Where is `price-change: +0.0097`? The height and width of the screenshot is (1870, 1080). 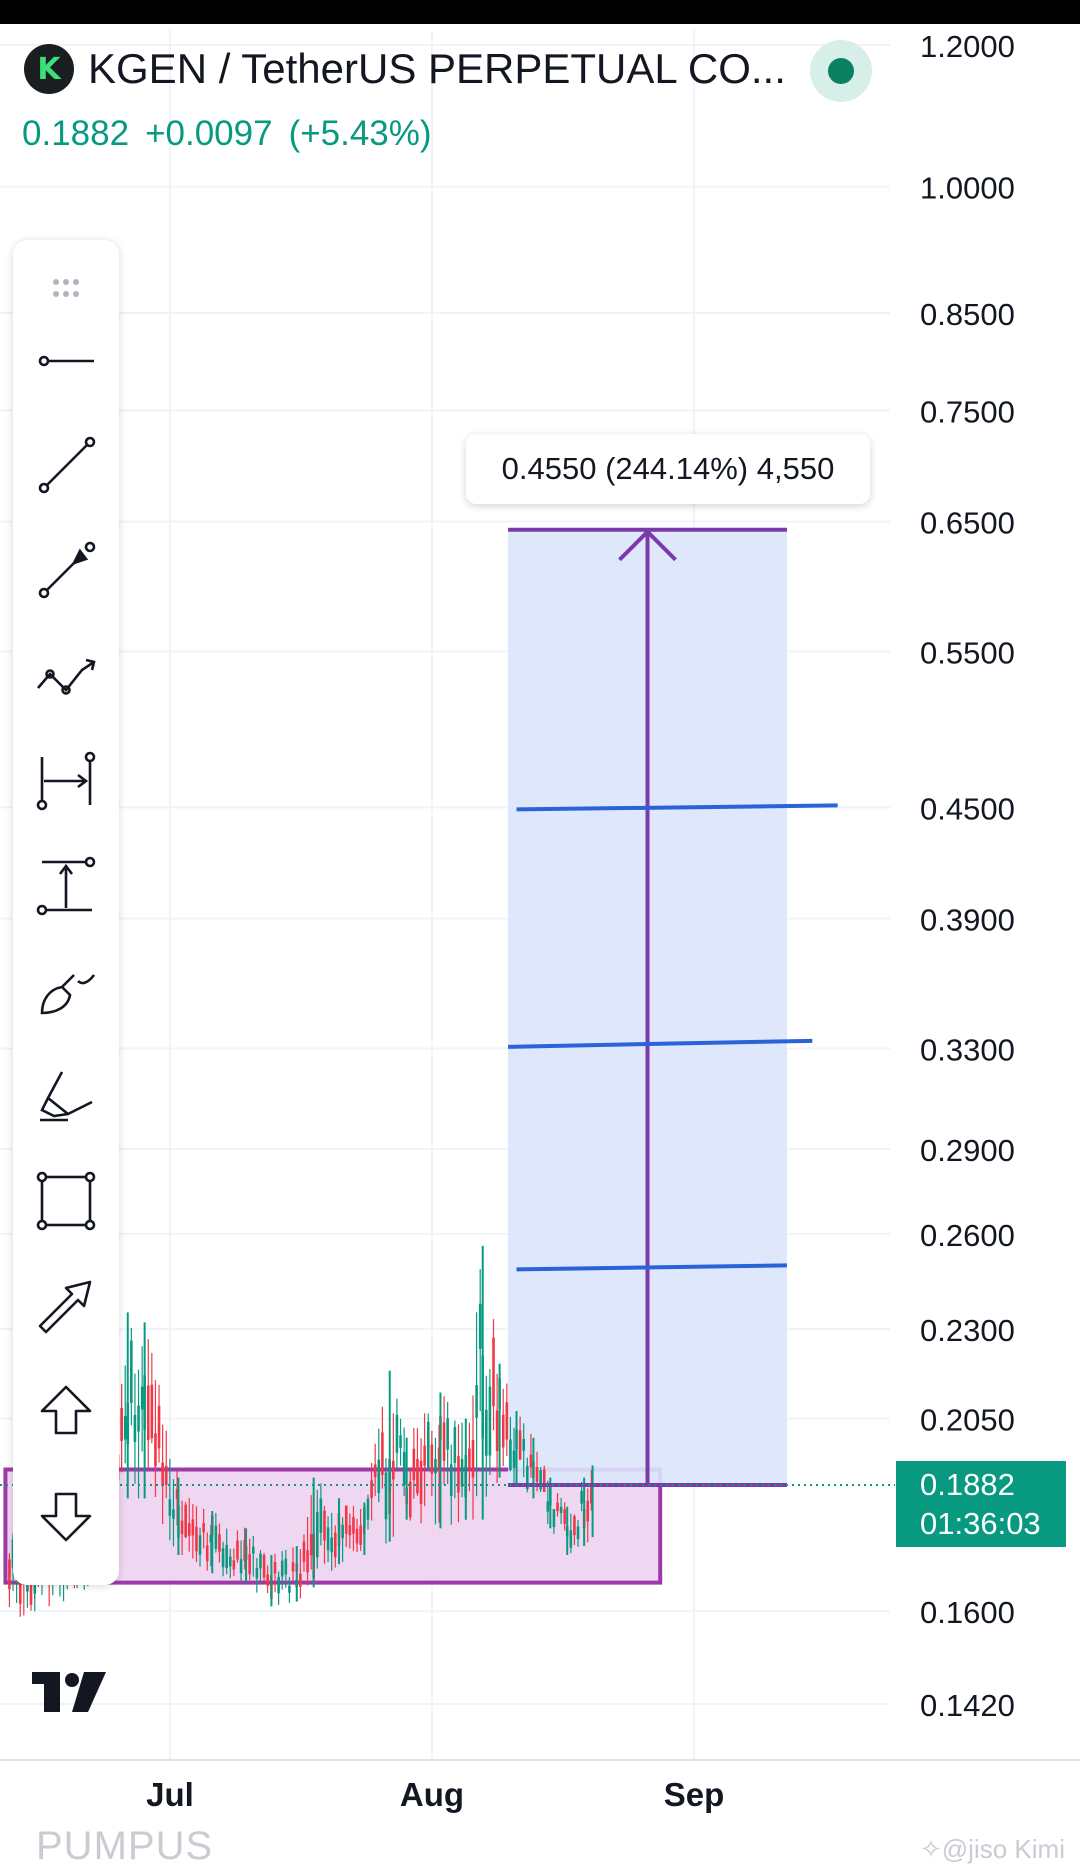 price-change: +0.0097 is located at coordinates (209, 133).